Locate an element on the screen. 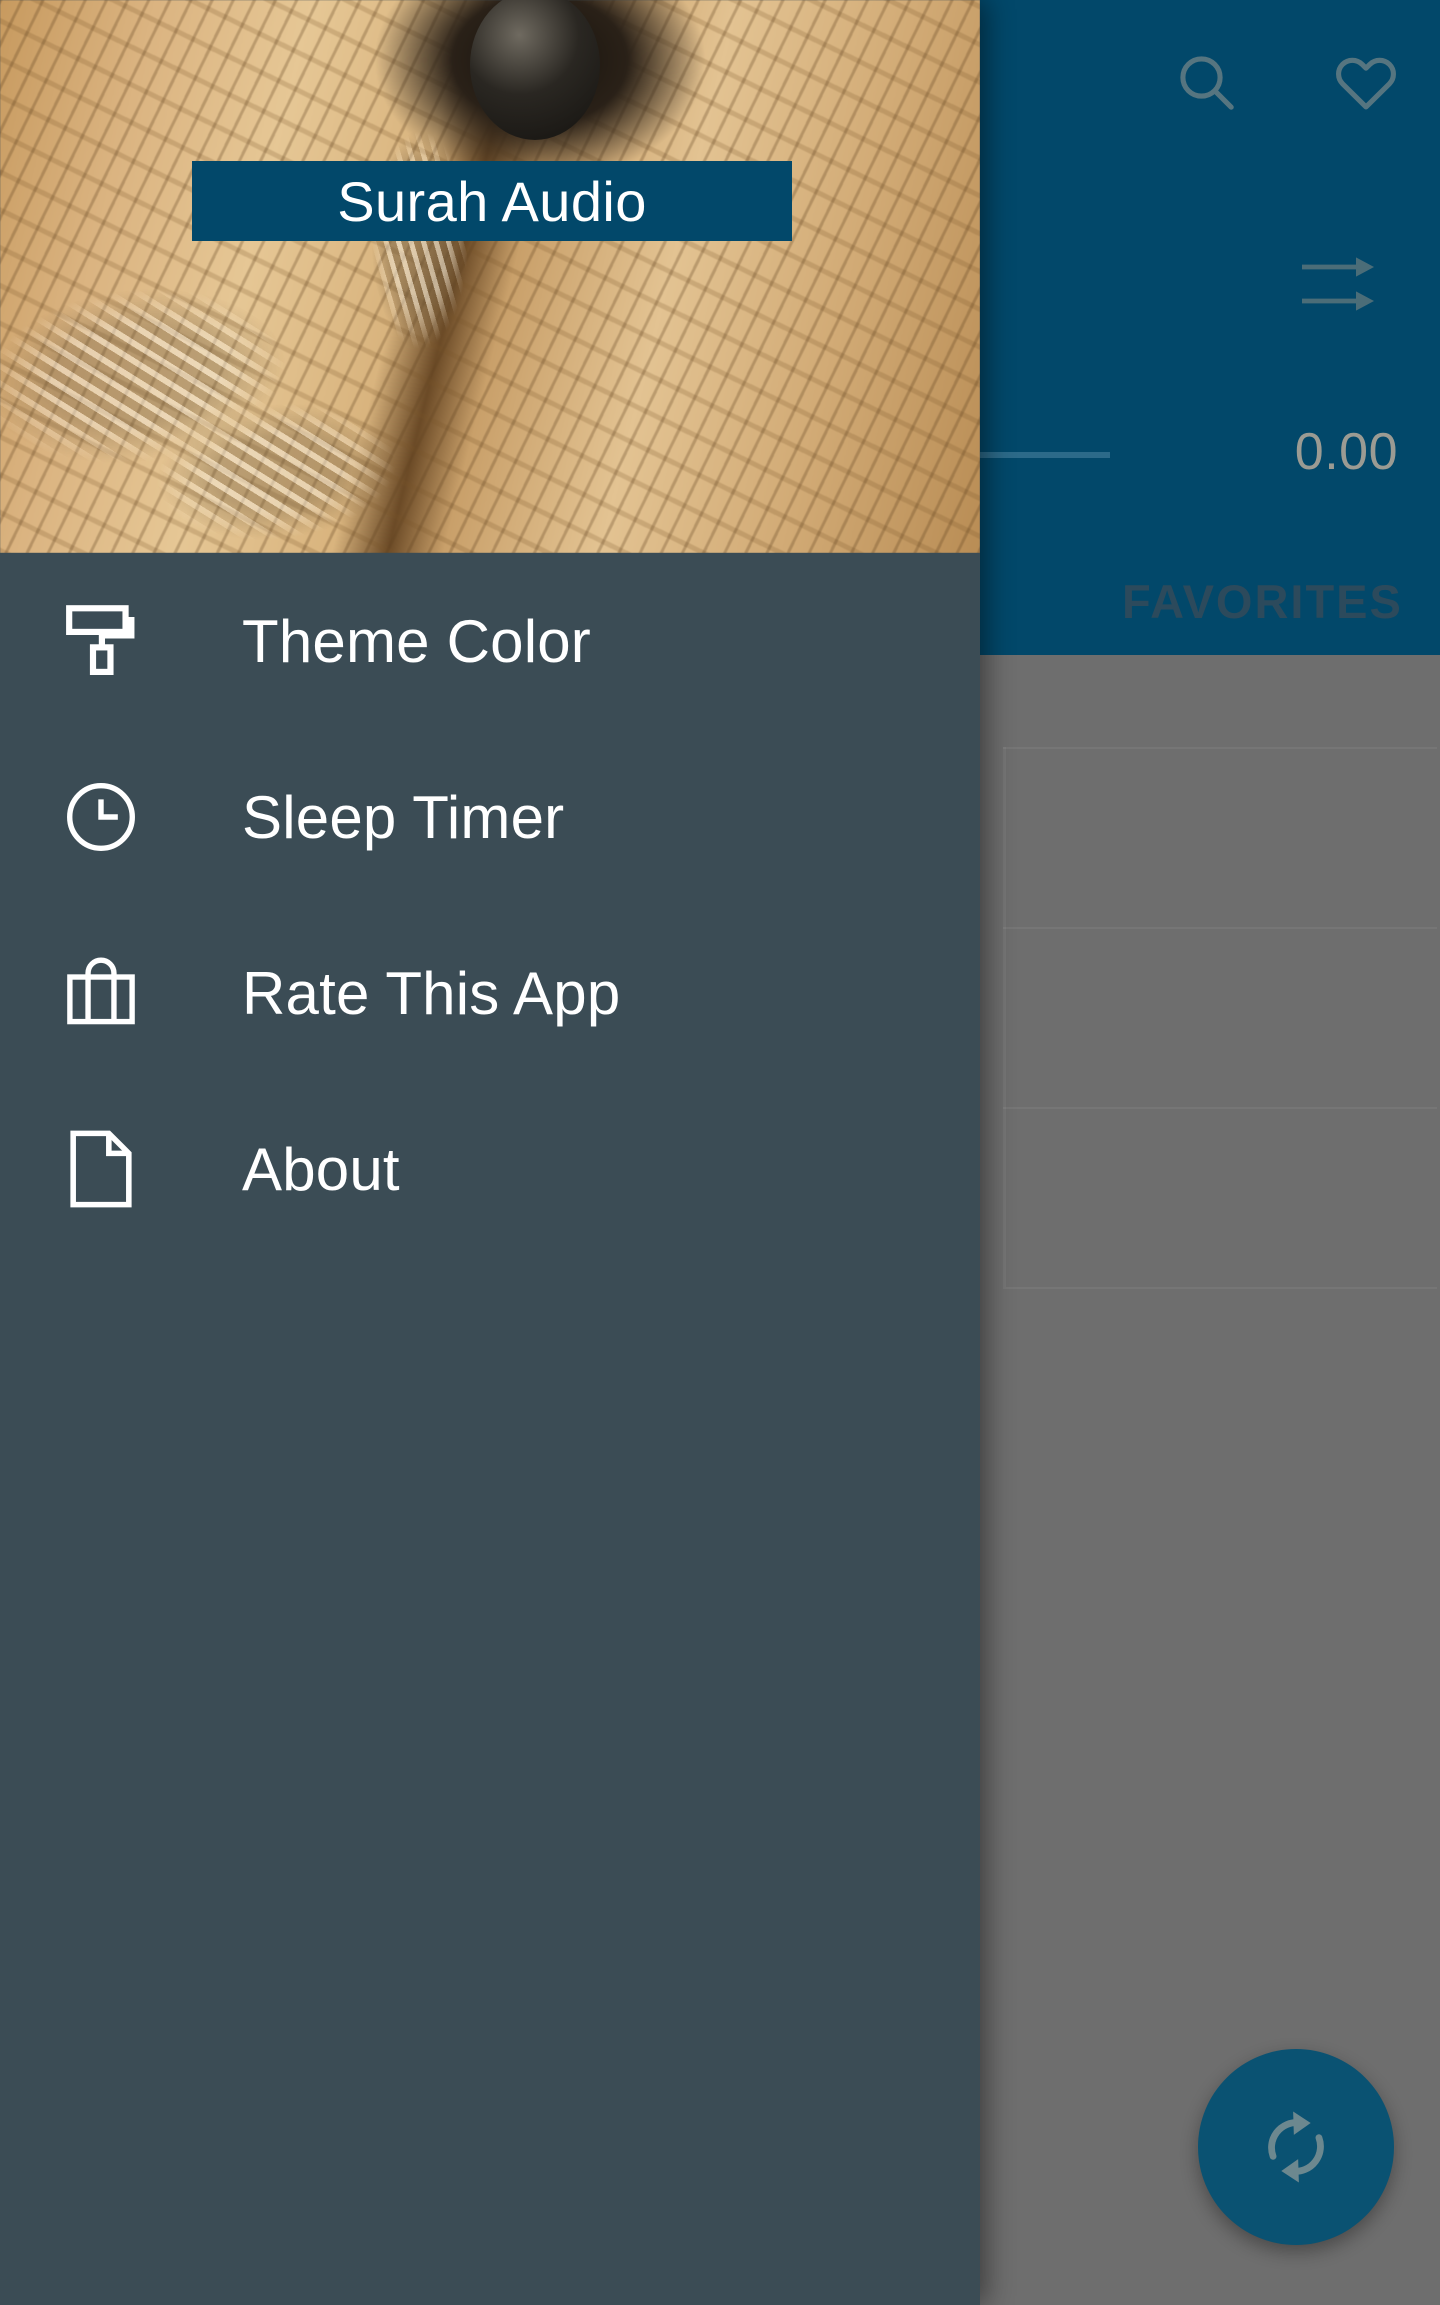 Image resolution: width=1440 pixels, height=2305 pixels. shopping-bag-icon is located at coordinates (101, 993).